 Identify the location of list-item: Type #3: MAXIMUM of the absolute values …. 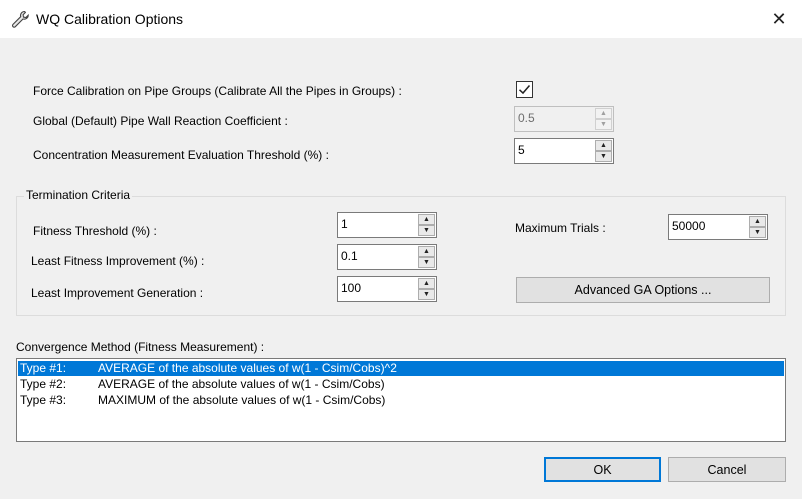
(401, 400).